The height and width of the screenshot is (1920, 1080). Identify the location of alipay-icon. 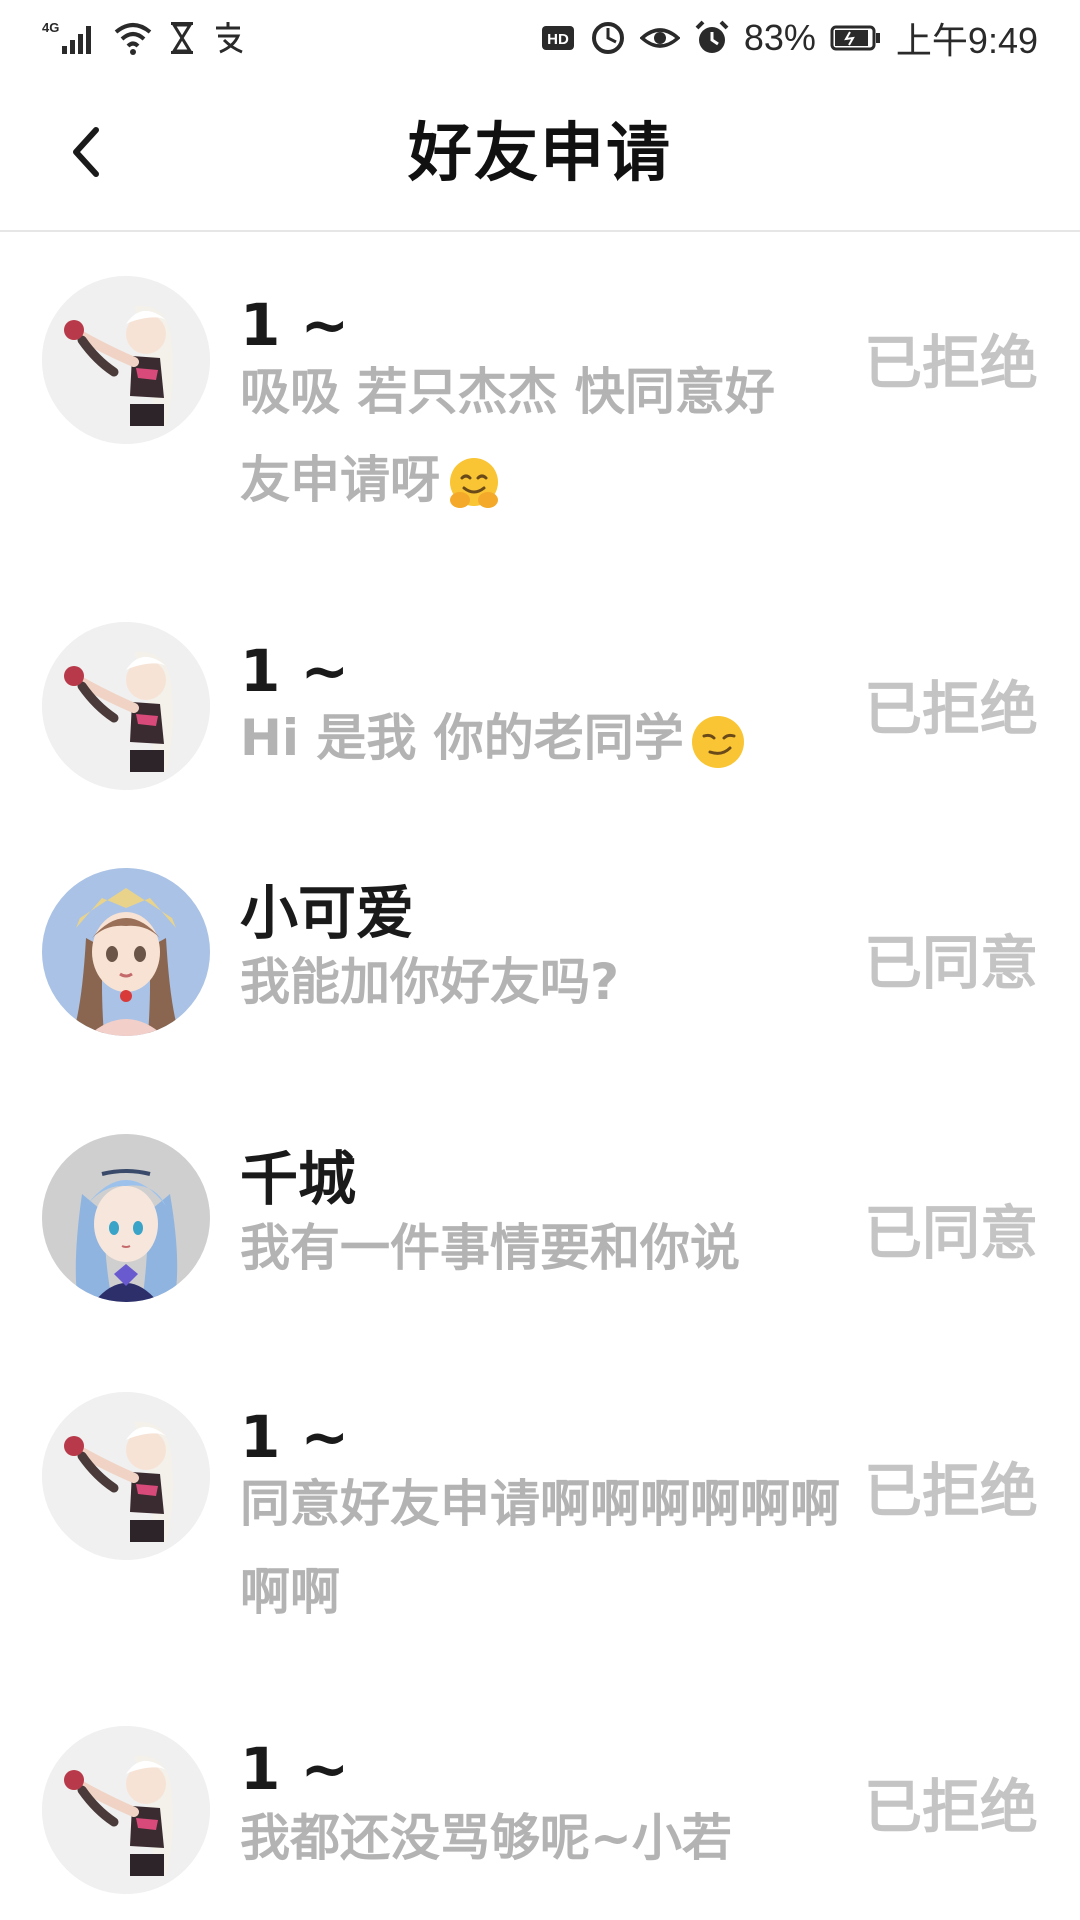
(228, 38).